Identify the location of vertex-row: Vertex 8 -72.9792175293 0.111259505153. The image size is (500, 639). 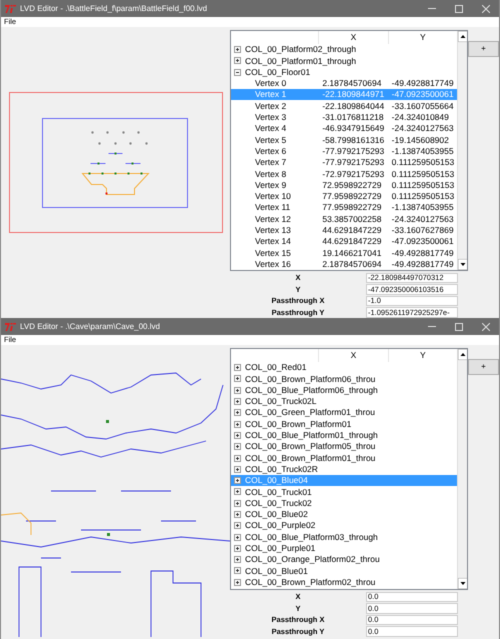
(344, 174).